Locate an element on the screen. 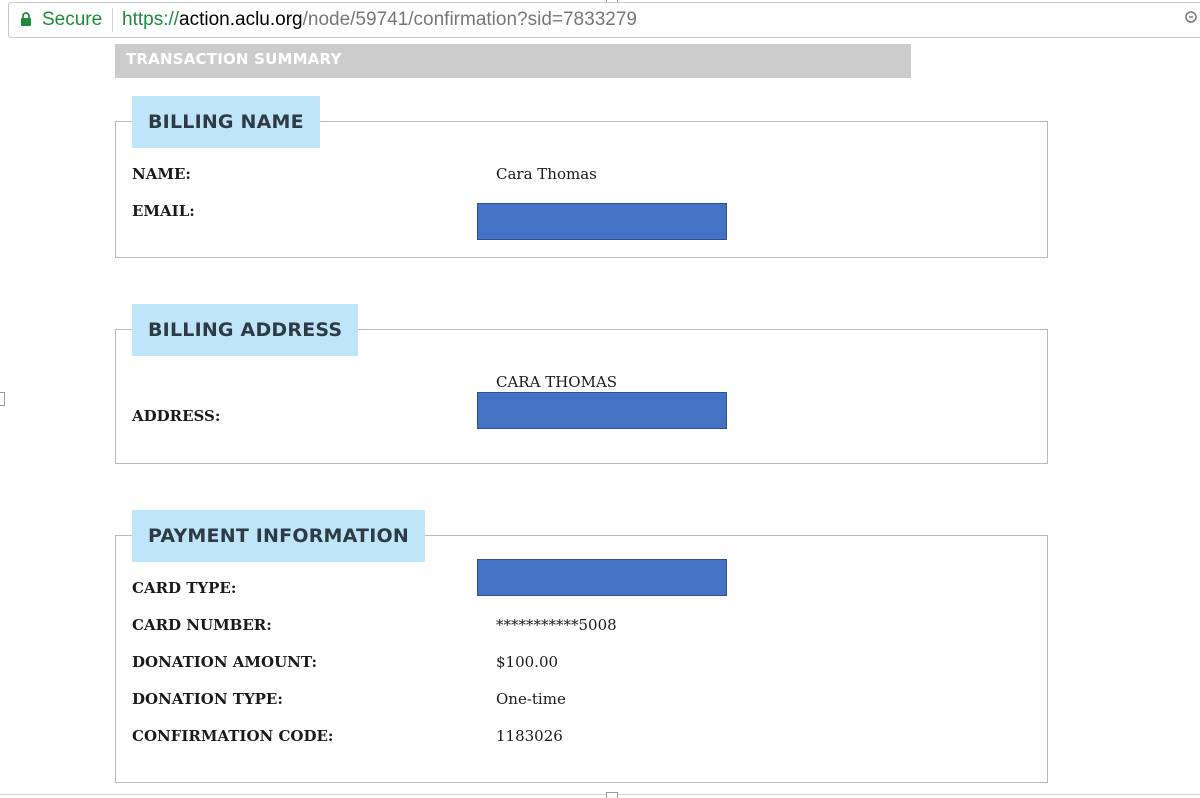 This screenshot has height=798, width=1200. billing-address-heading: BILLING ADDRESS is located at coordinates (245, 330).